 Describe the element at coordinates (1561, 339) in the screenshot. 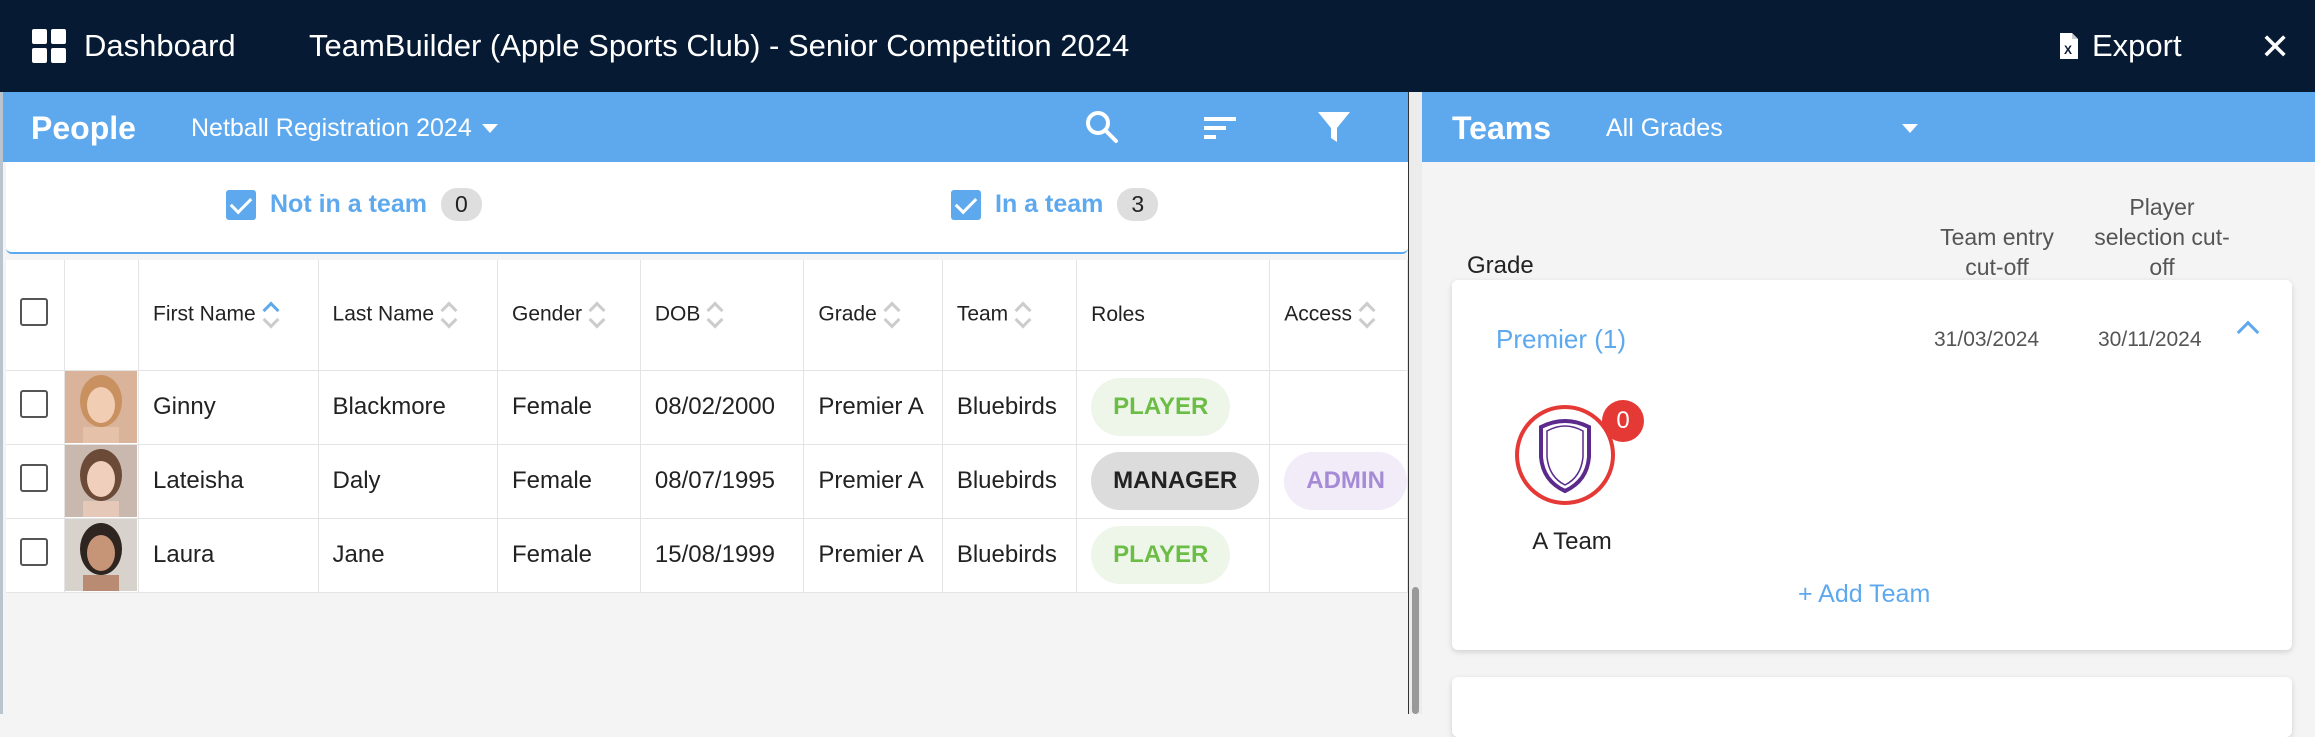

I see `grade-name: Premier (1)` at that location.